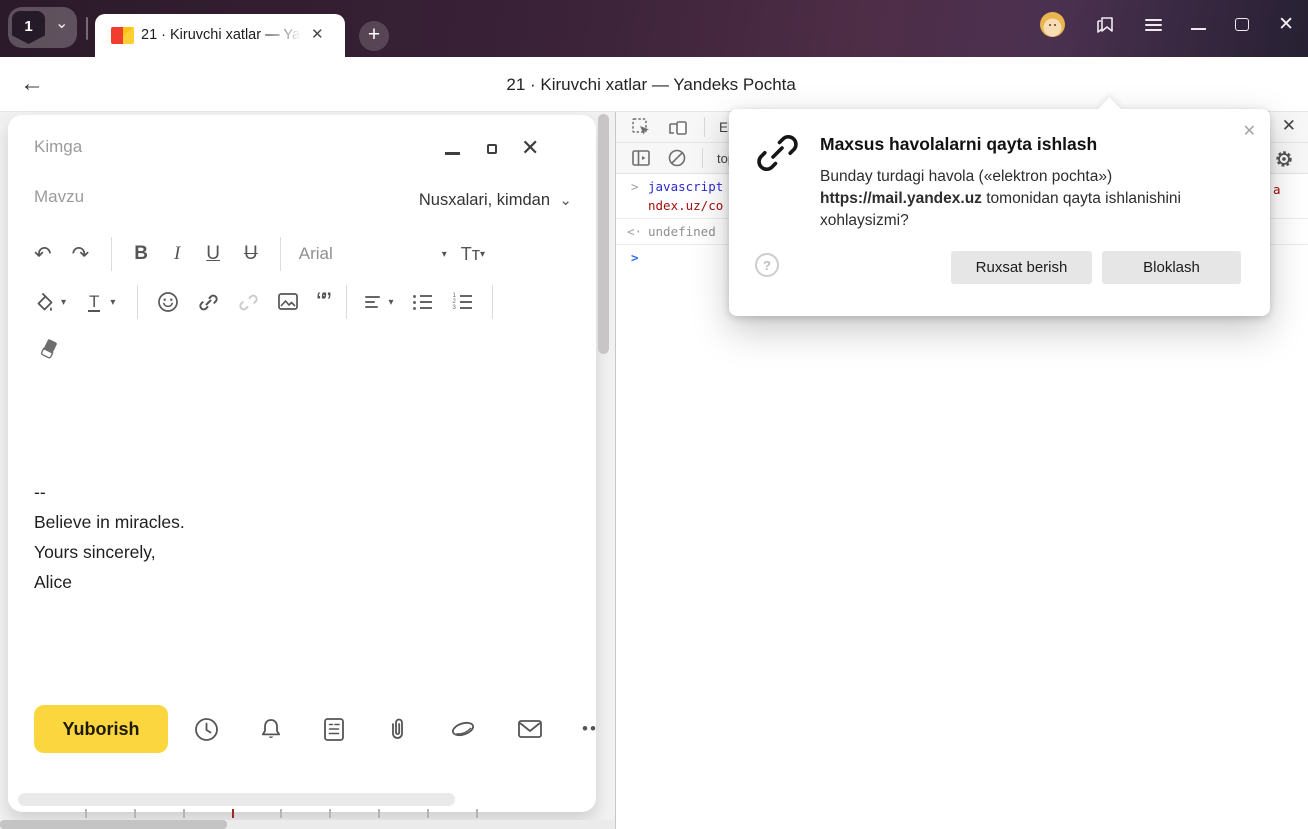 The image size is (1308, 829). I want to click on underline-button: U, so click(213, 254).